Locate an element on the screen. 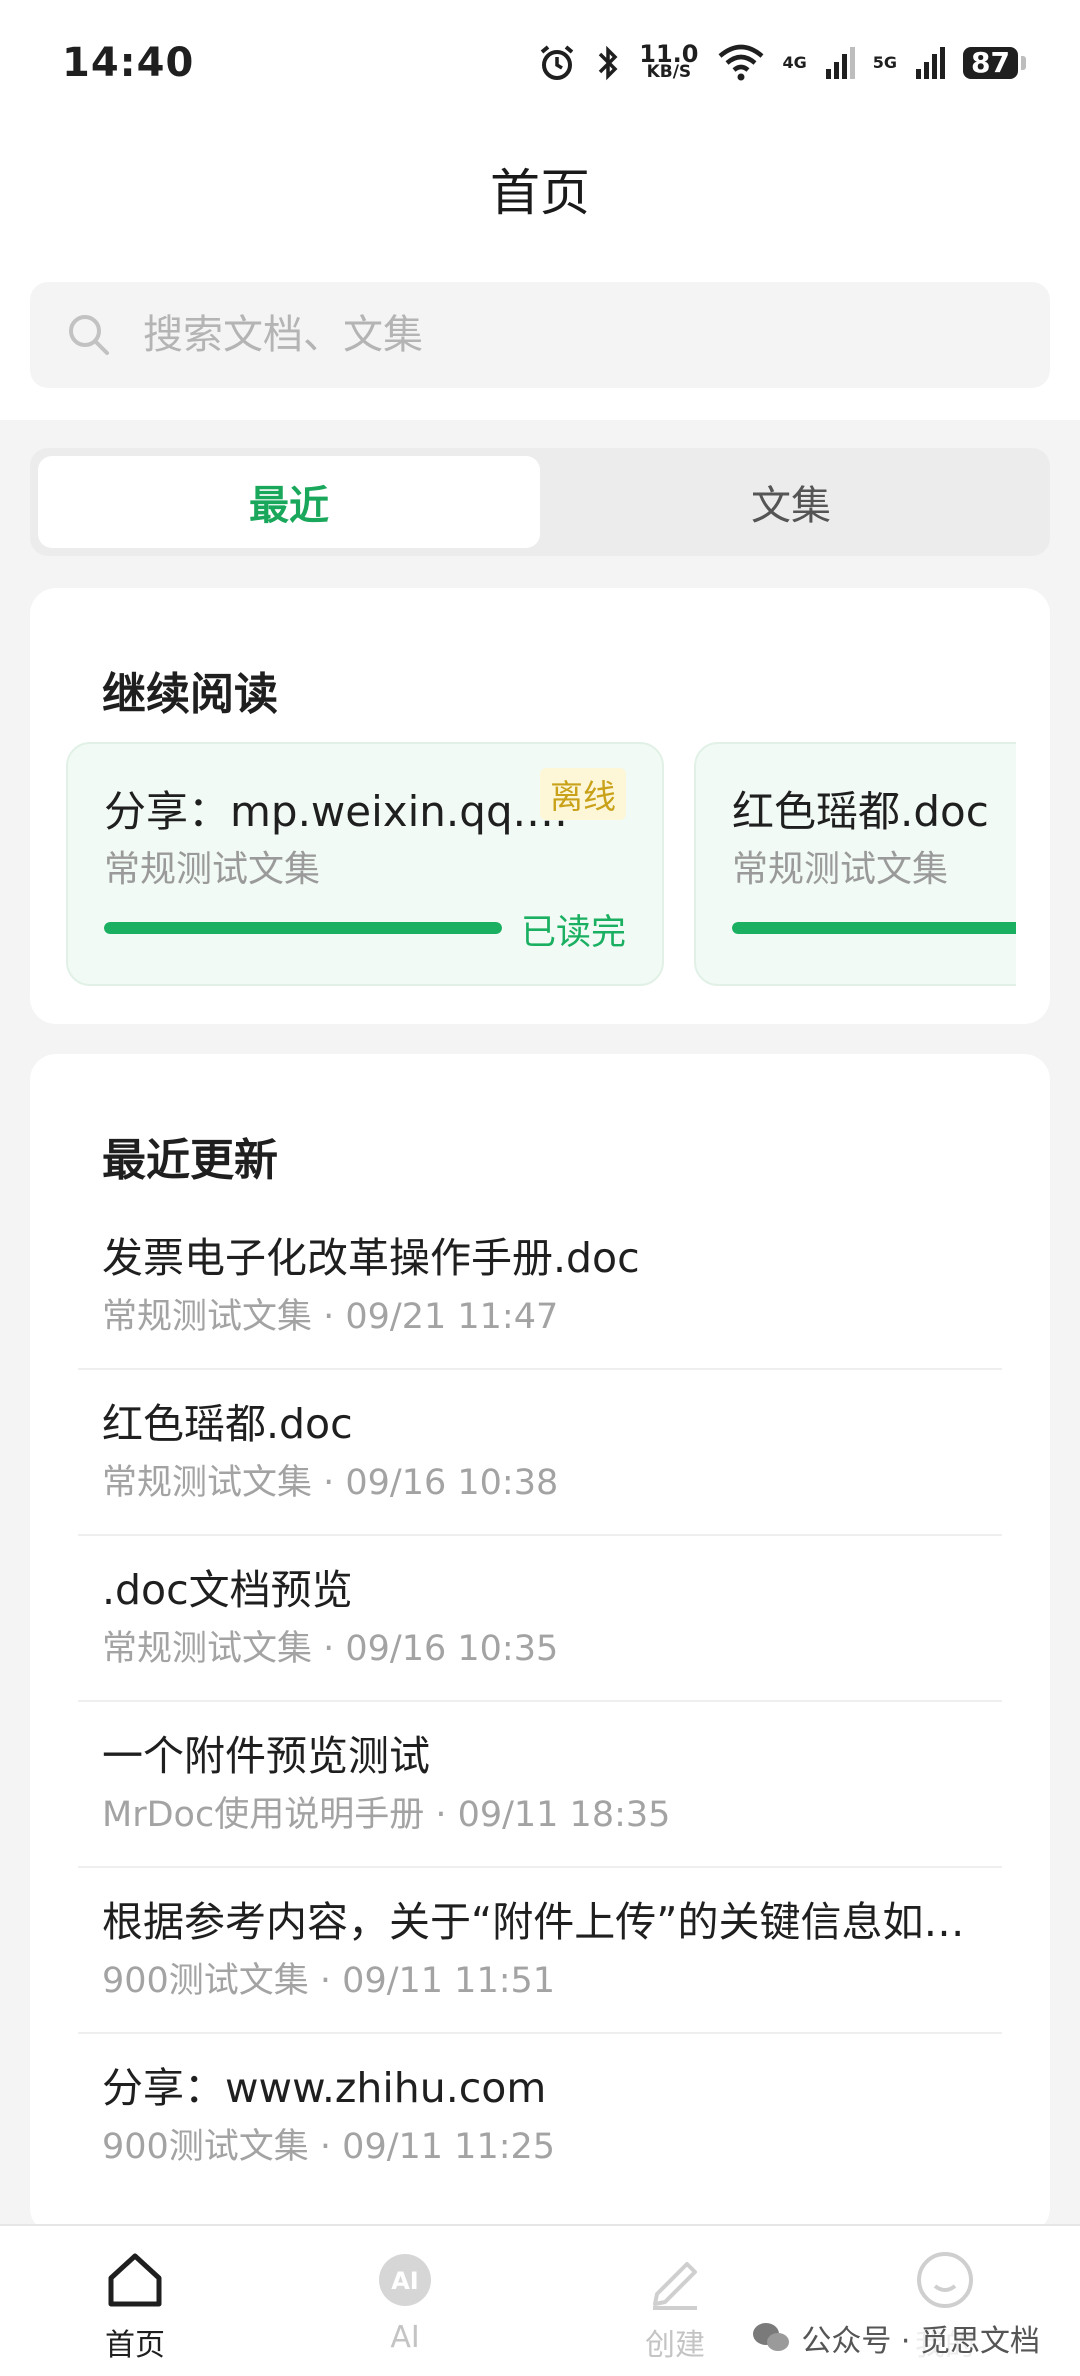 The width and height of the screenshot is (1080, 2376). tab-switcher: 最近 文集 is located at coordinates (540, 502).